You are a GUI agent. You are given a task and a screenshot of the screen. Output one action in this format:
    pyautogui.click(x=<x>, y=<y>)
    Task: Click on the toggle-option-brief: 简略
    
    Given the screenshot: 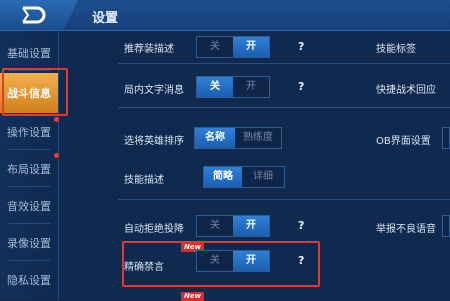 What is the action you would take?
    pyautogui.click(x=223, y=177)
    